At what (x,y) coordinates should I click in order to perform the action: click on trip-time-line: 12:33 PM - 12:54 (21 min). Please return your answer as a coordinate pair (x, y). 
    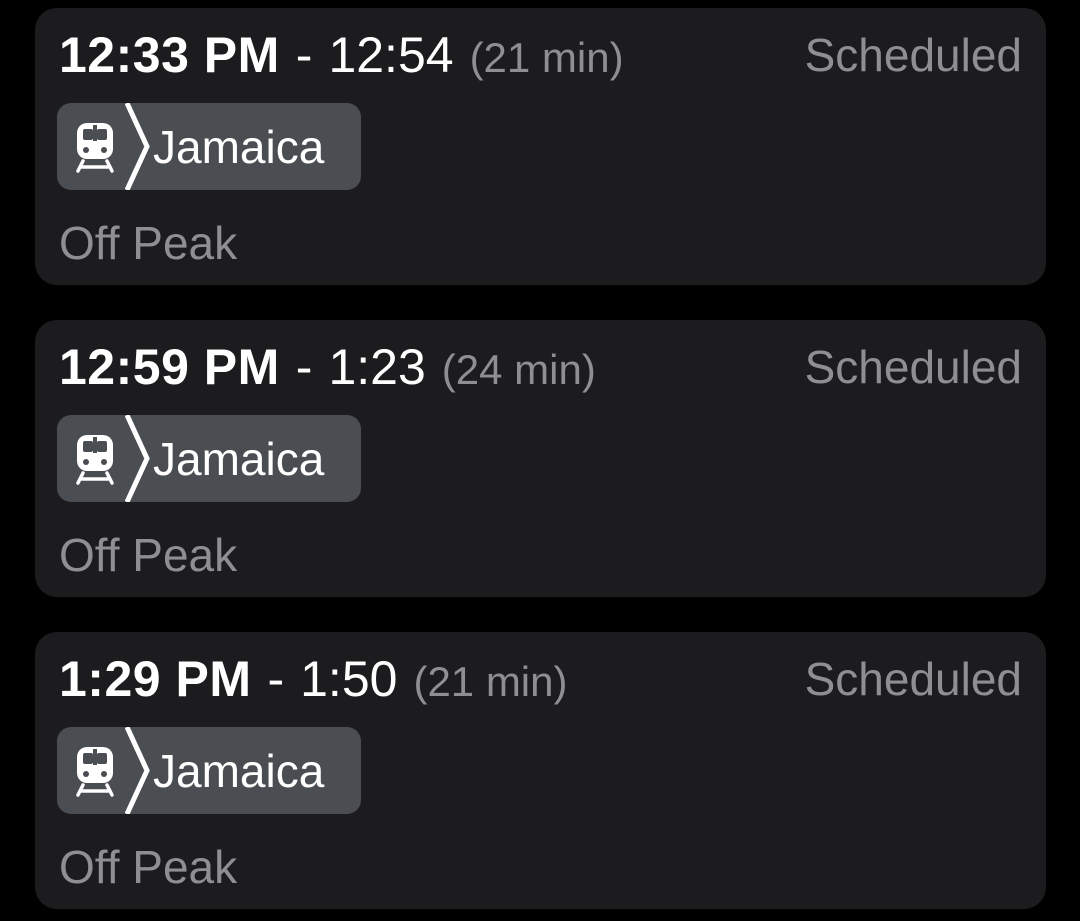
    Looking at the image, I should click on (341, 54).